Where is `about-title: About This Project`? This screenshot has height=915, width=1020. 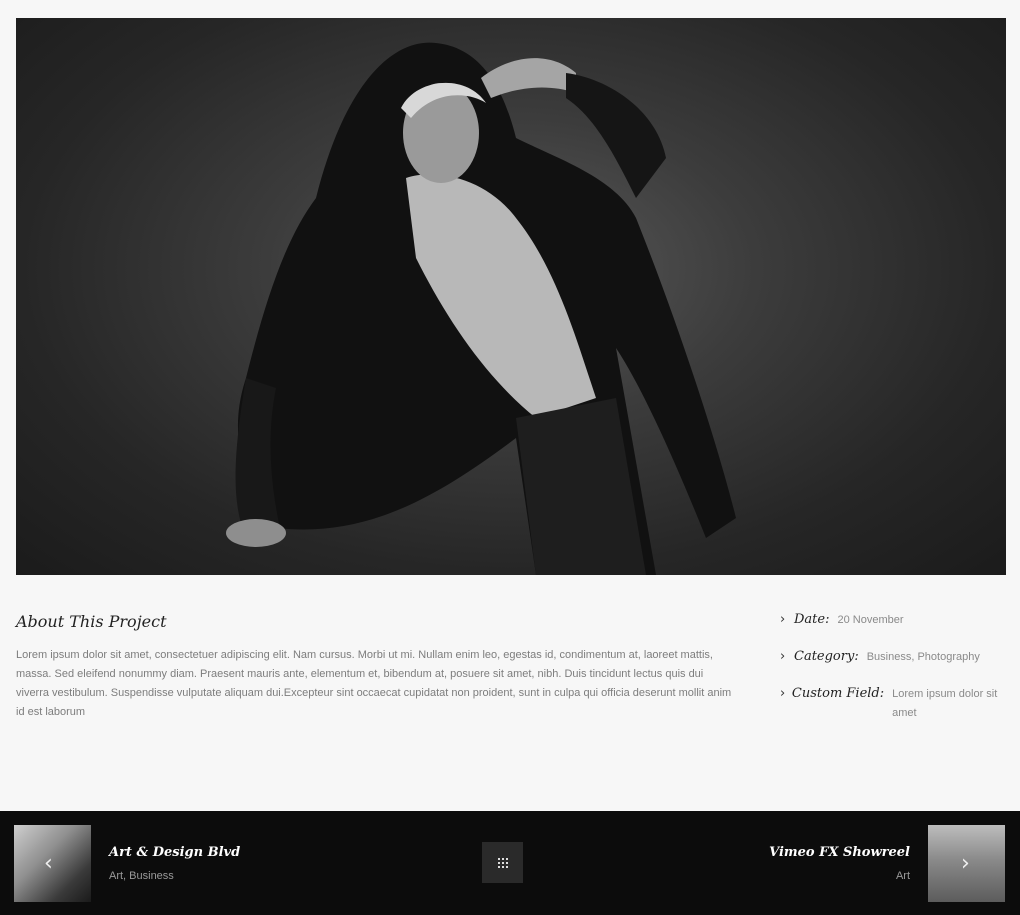
about-title: About This Project is located at coordinates (91, 621).